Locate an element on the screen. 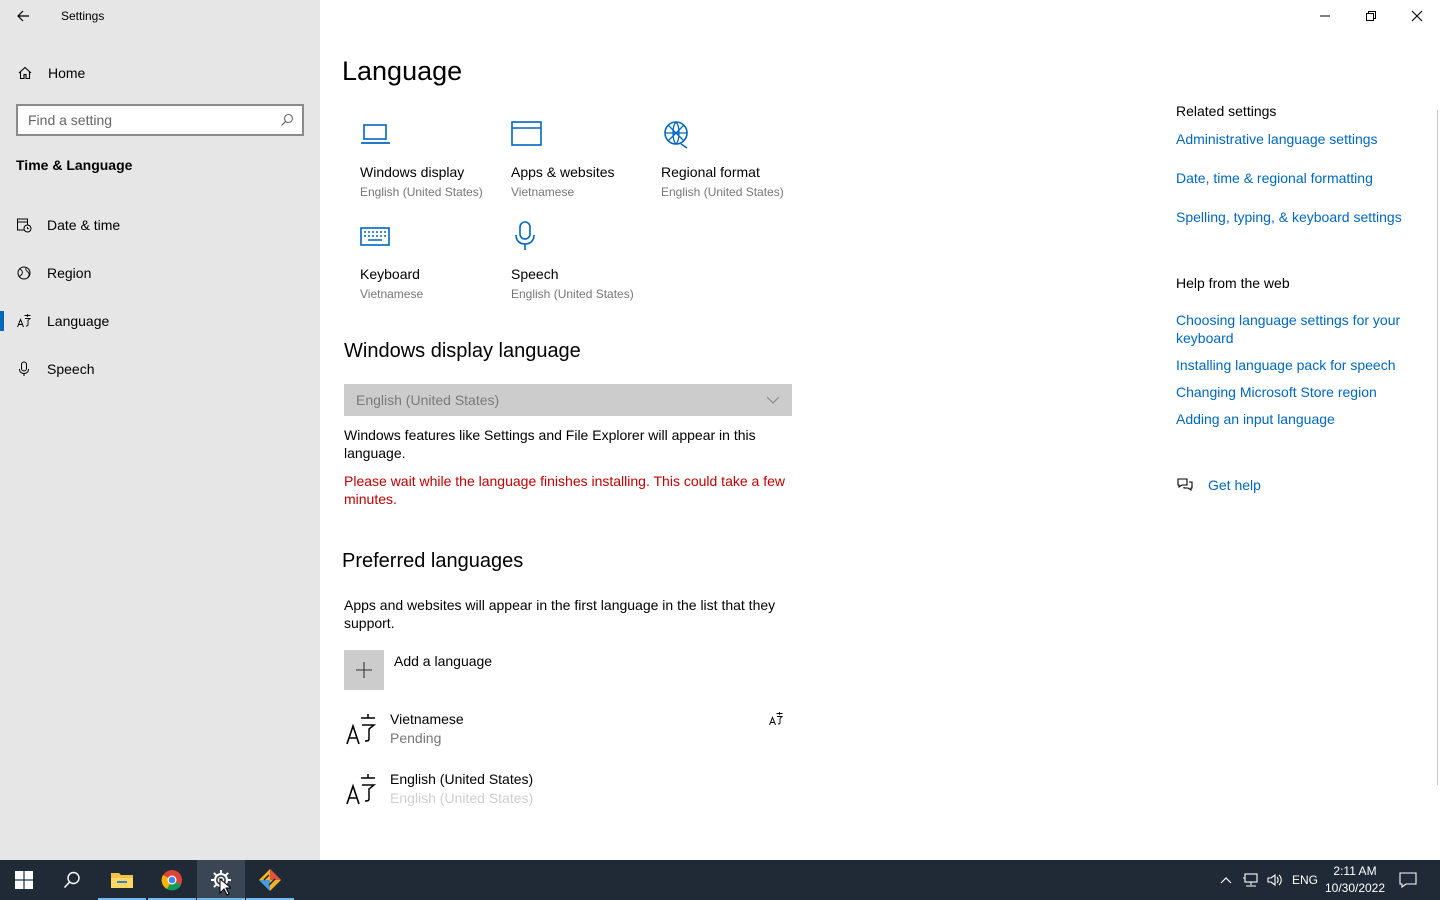 The image size is (1440, 900). display-language-heading: Windows display language is located at coordinates (462, 351).